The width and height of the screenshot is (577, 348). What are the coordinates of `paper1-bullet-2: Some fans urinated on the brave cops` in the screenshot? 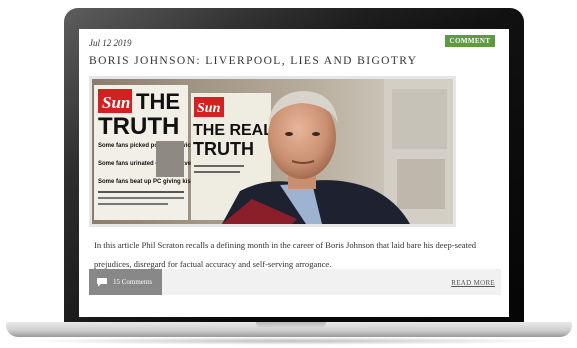 It's located at (152, 164).